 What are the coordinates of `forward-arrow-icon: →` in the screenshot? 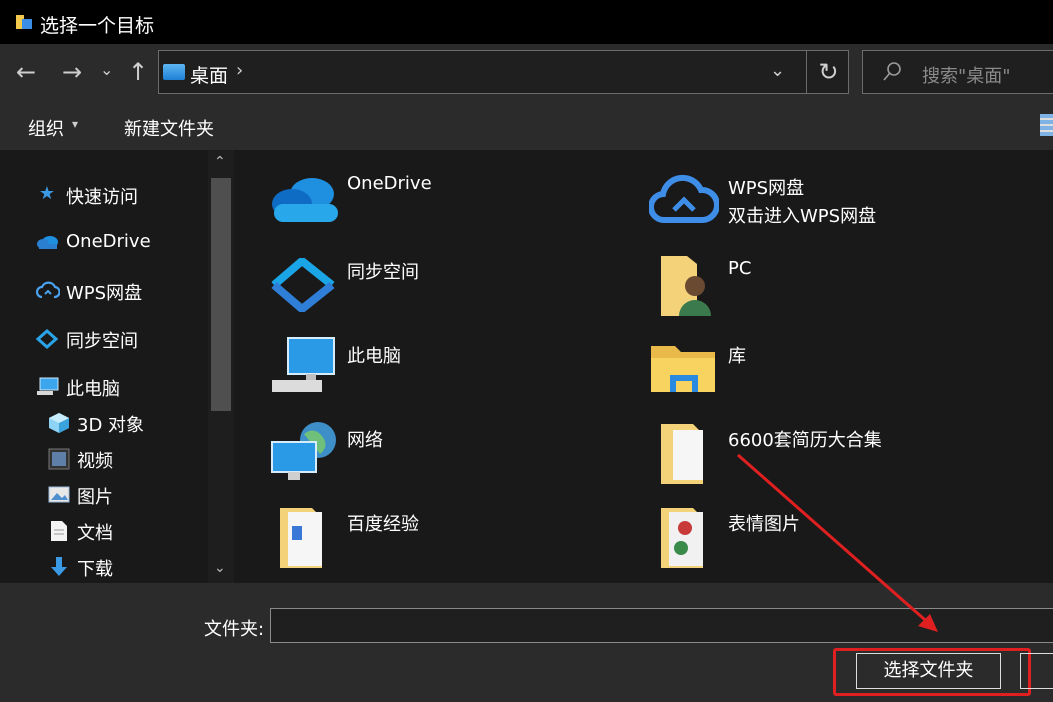 It's located at (72, 72).